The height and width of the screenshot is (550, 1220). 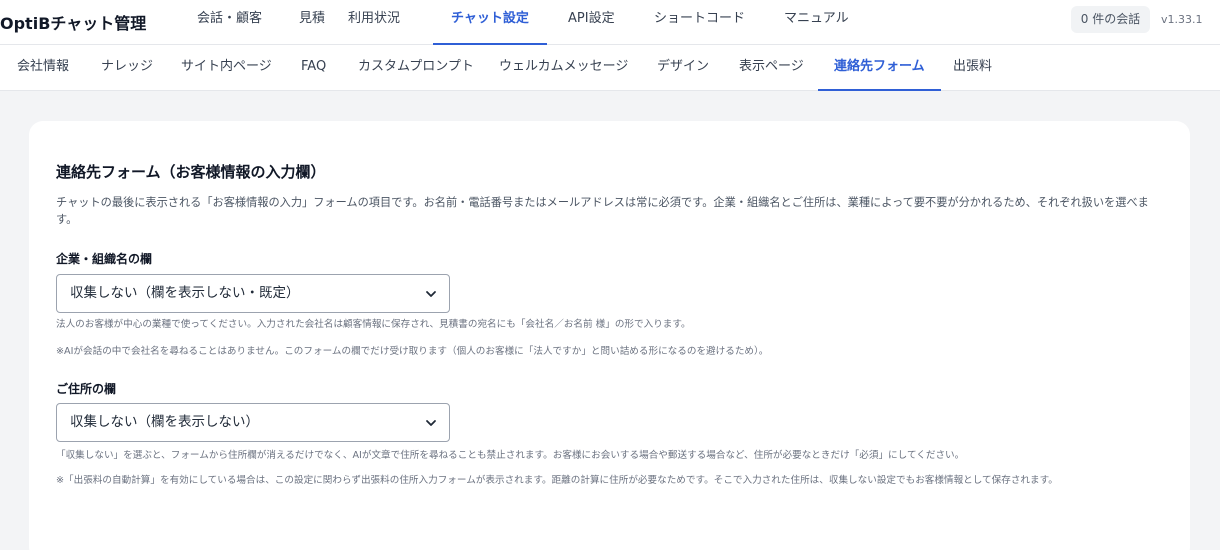 What do you see at coordinates (185, 293) in the screenshot?
I see `company-field-selected-value: 収集しない（欄を表示しない・既定）` at bounding box center [185, 293].